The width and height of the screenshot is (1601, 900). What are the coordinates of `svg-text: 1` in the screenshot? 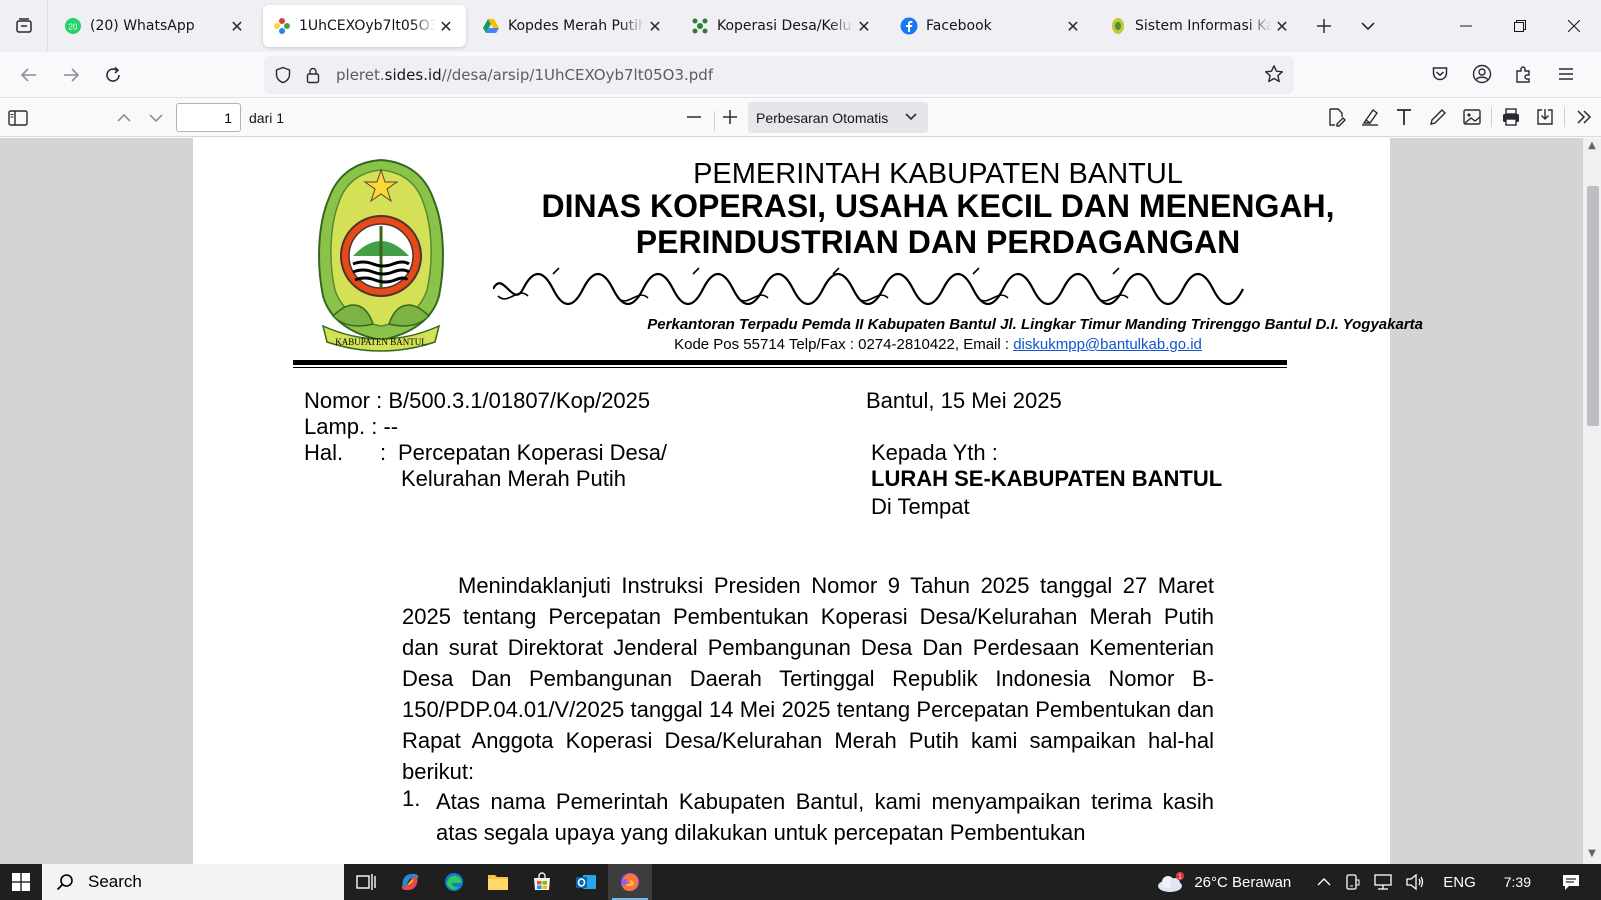 It's located at (1180, 877).